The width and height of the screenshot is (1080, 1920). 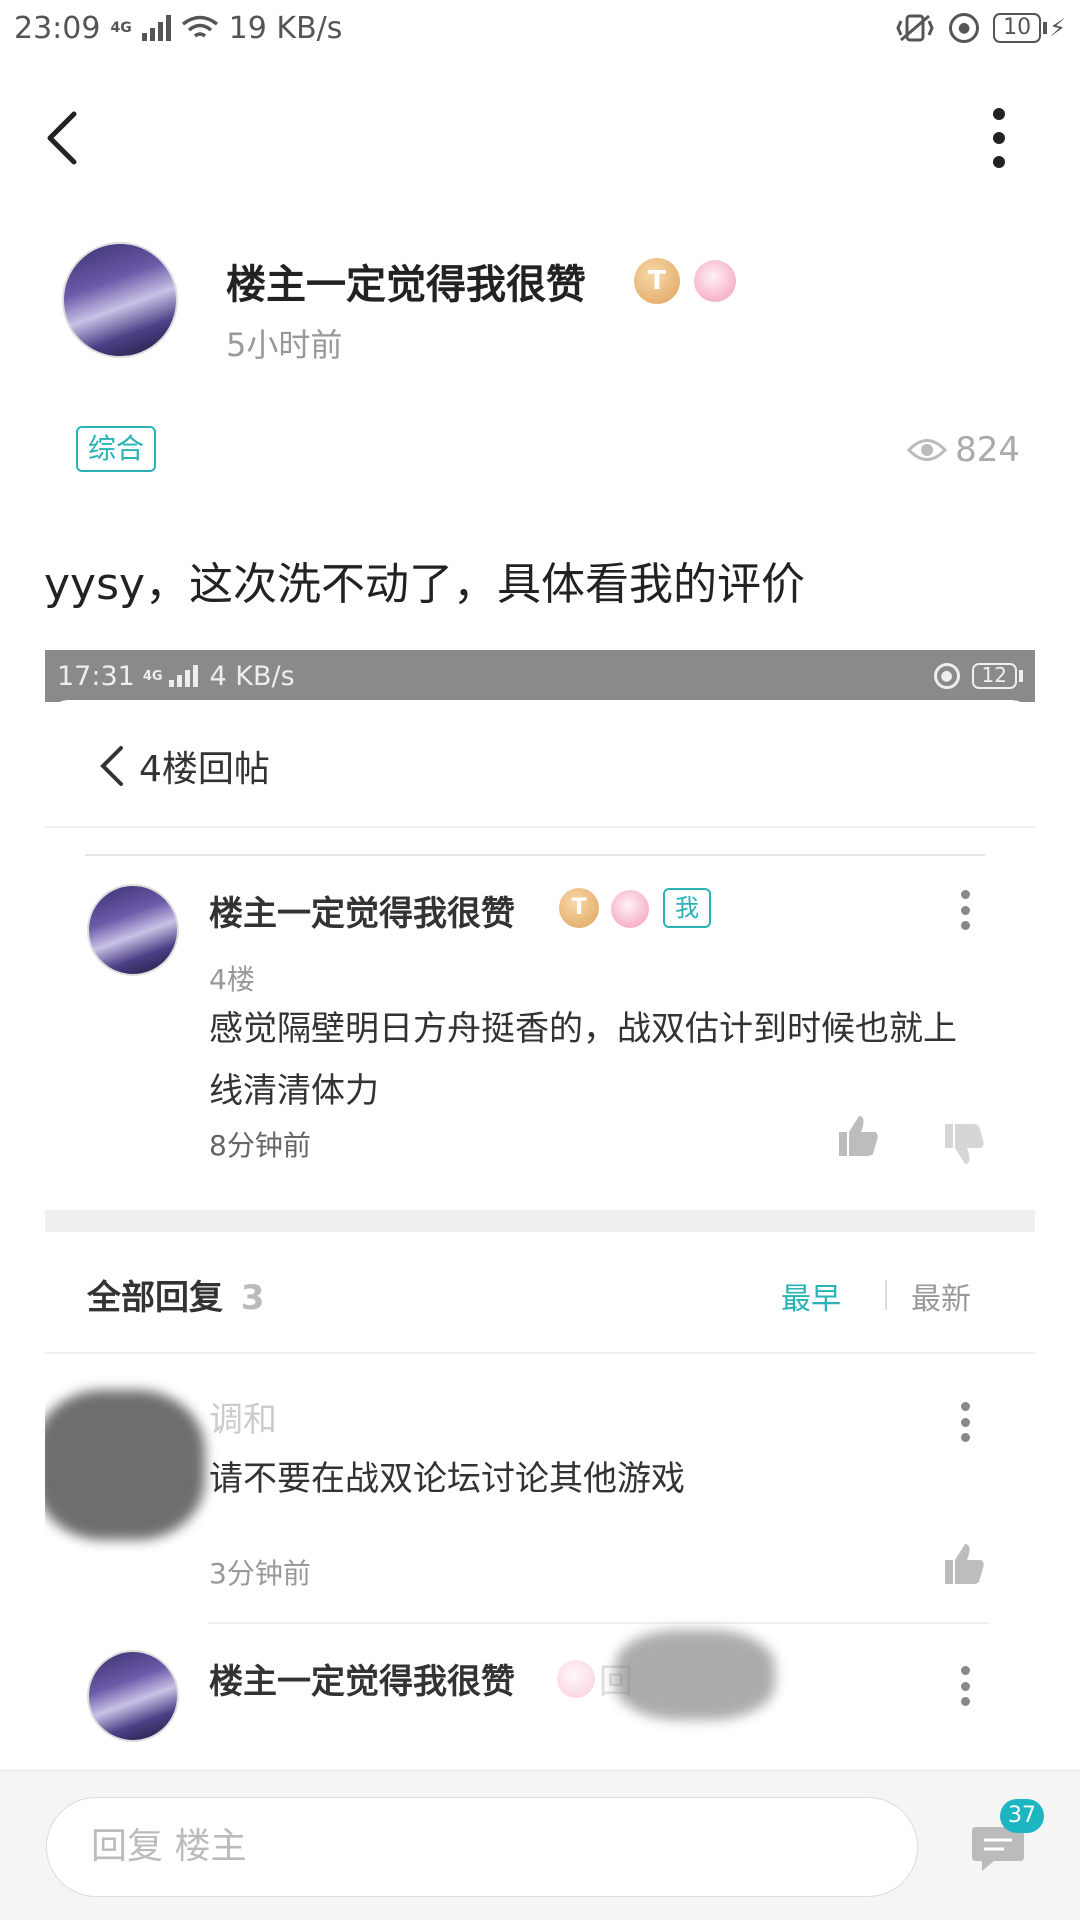 I want to click on reply-more-button, so click(x=966, y=910).